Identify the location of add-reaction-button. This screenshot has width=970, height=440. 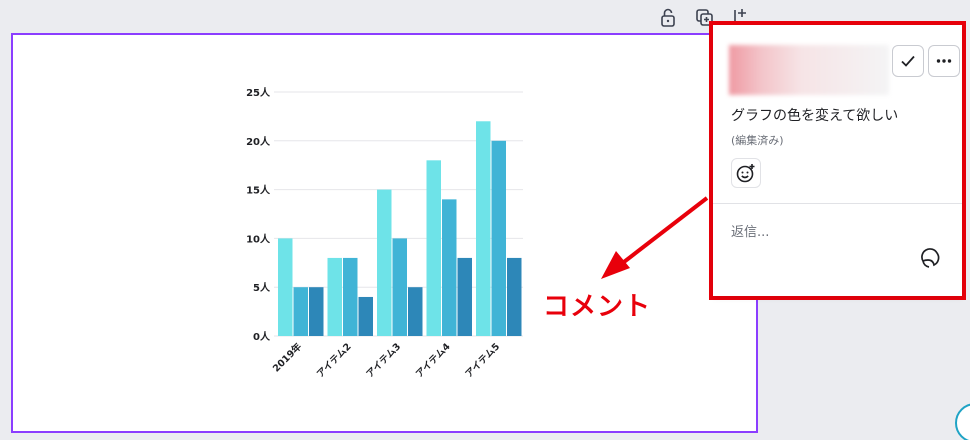
(746, 173).